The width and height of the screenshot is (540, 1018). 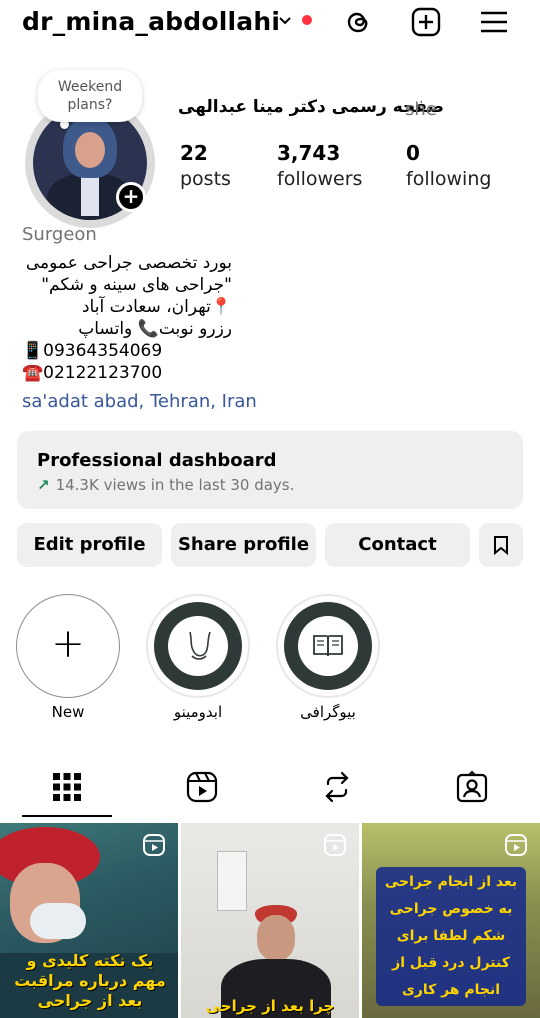 I want to click on saved-button, so click(x=501, y=545).